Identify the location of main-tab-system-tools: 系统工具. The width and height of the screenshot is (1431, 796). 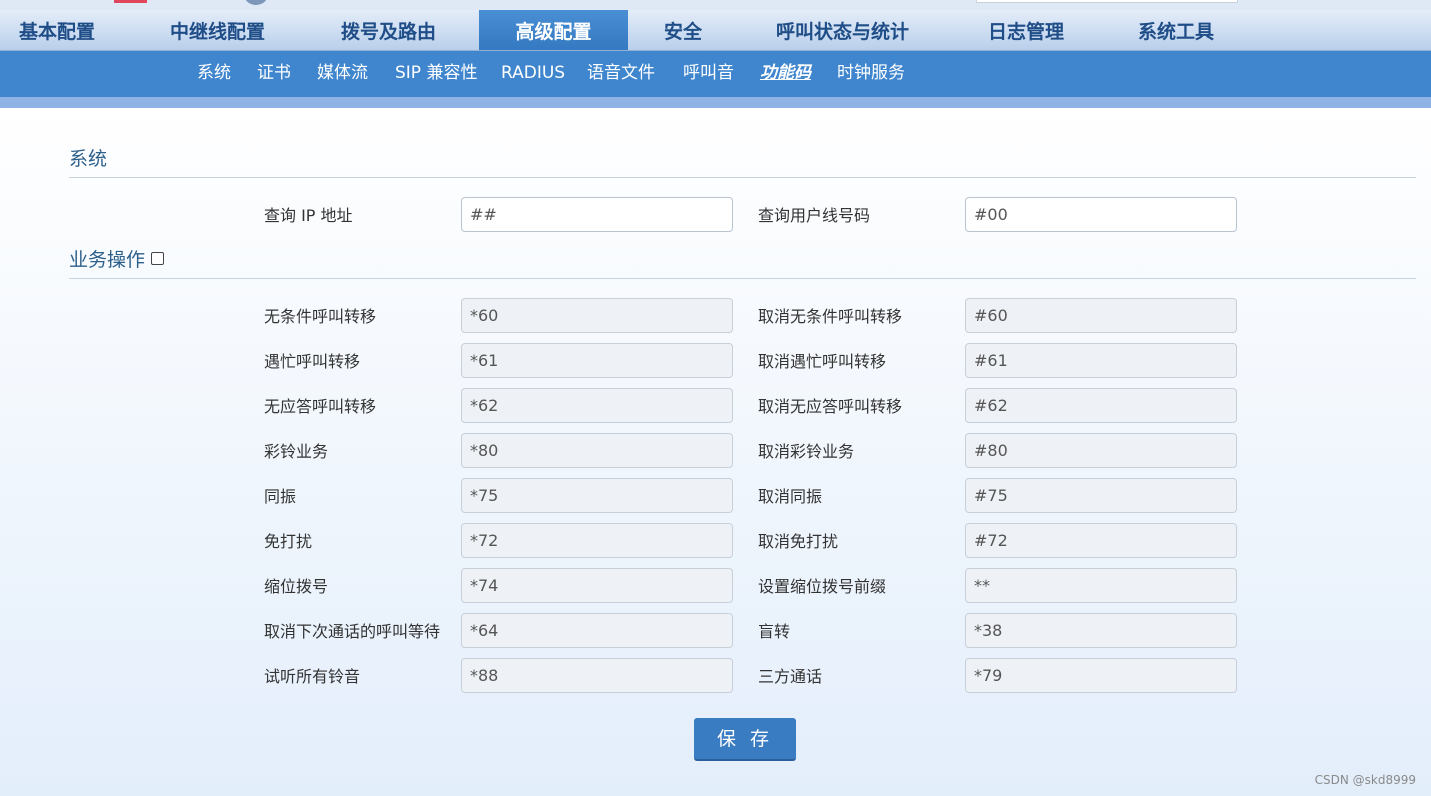
(1176, 30).